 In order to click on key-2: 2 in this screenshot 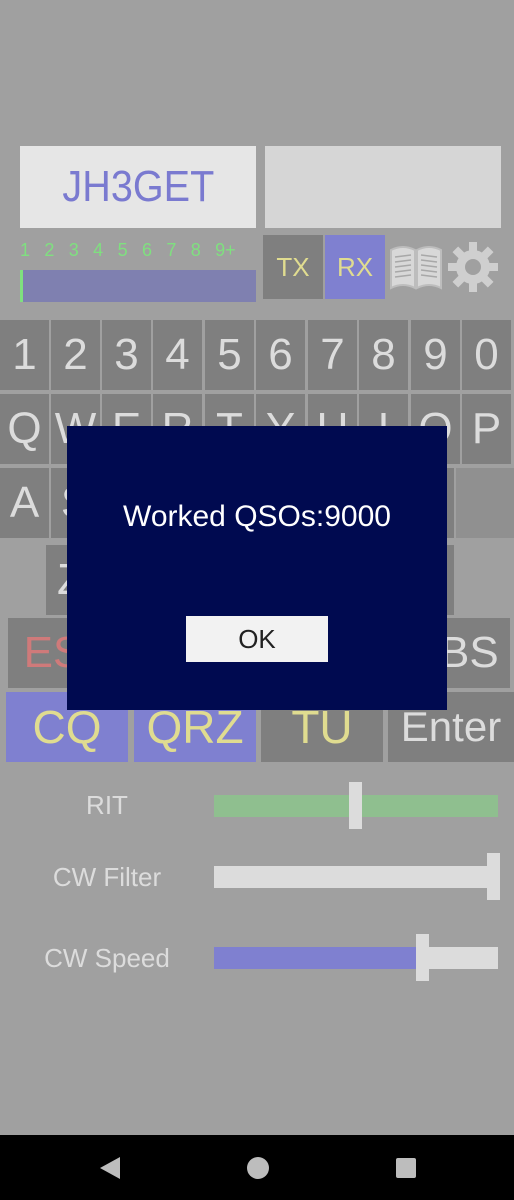, I will do `click(75, 355)`.